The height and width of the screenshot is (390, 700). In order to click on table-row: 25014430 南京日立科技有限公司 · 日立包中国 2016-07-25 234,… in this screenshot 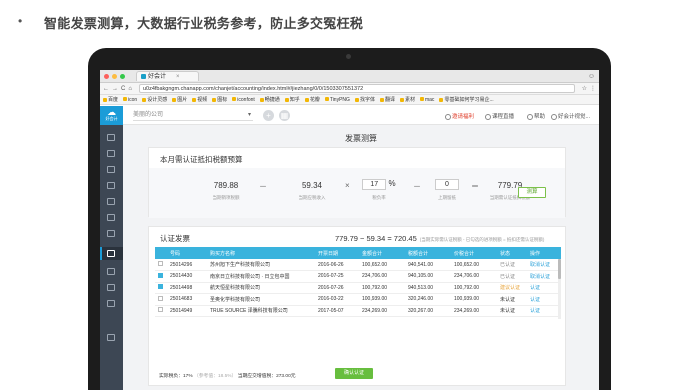, I will do `click(358, 276)`.